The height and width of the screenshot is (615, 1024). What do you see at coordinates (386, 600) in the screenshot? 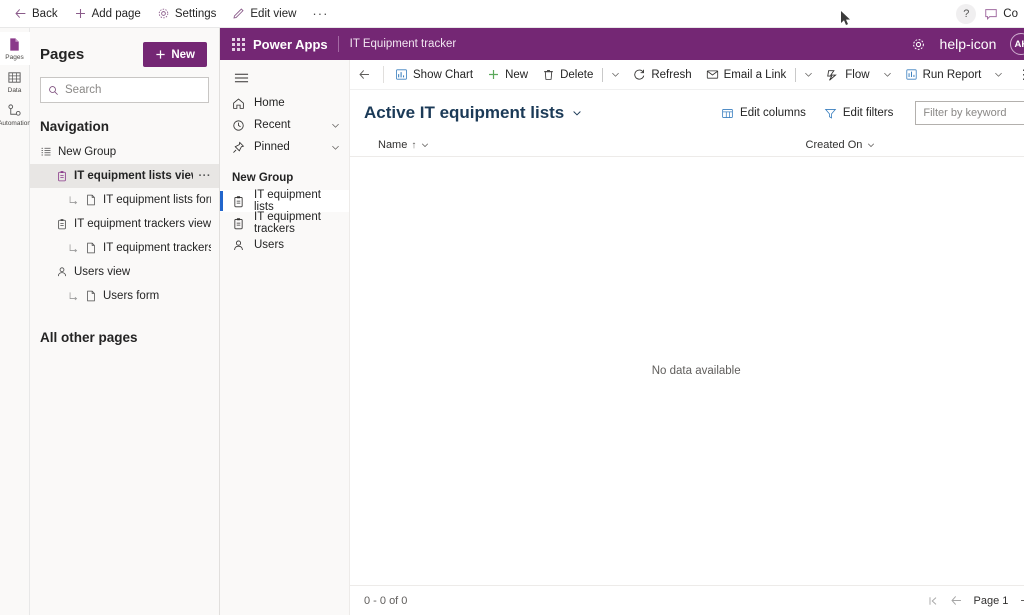
I see `record-count: 0 - 0 of 0` at bounding box center [386, 600].